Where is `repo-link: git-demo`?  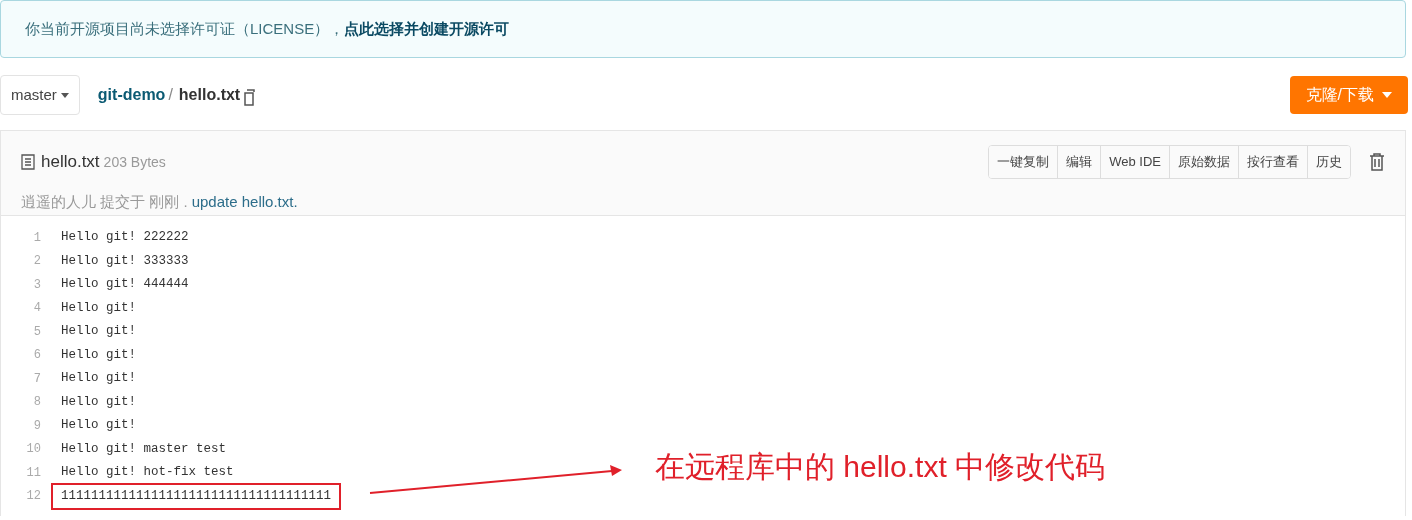
repo-link: git-demo is located at coordinates (131, 95).